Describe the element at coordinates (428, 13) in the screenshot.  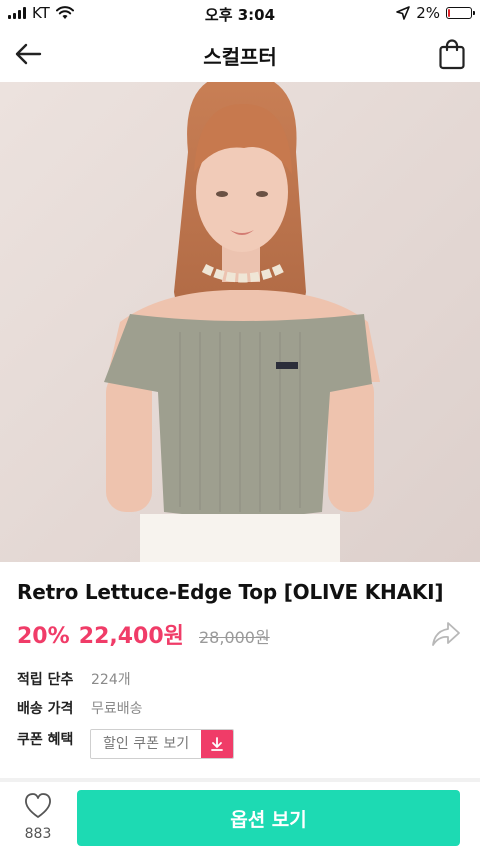
I see `battery-percent: 2%` at that location.